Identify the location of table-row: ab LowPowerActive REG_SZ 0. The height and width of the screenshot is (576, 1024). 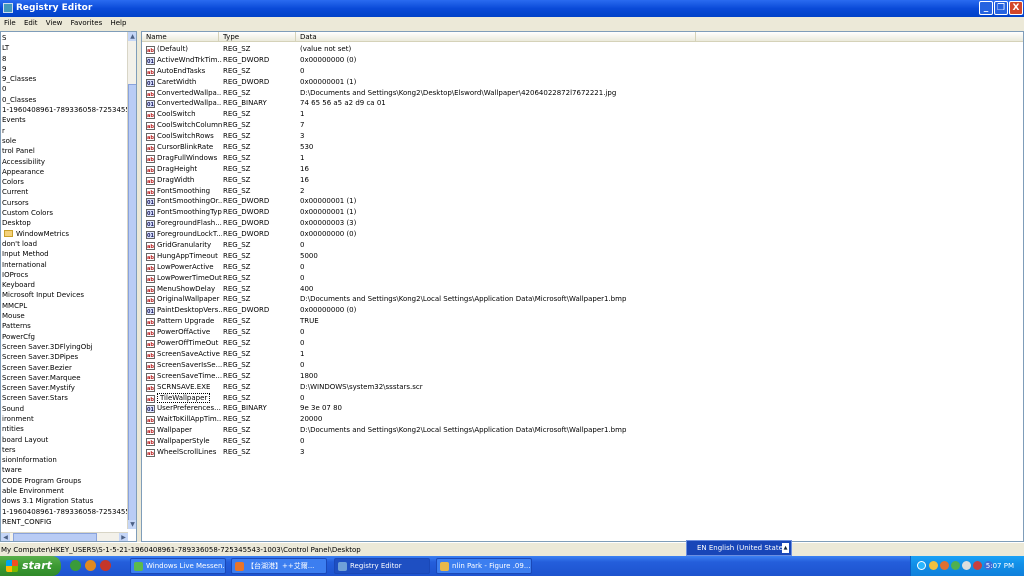
(582, 267).